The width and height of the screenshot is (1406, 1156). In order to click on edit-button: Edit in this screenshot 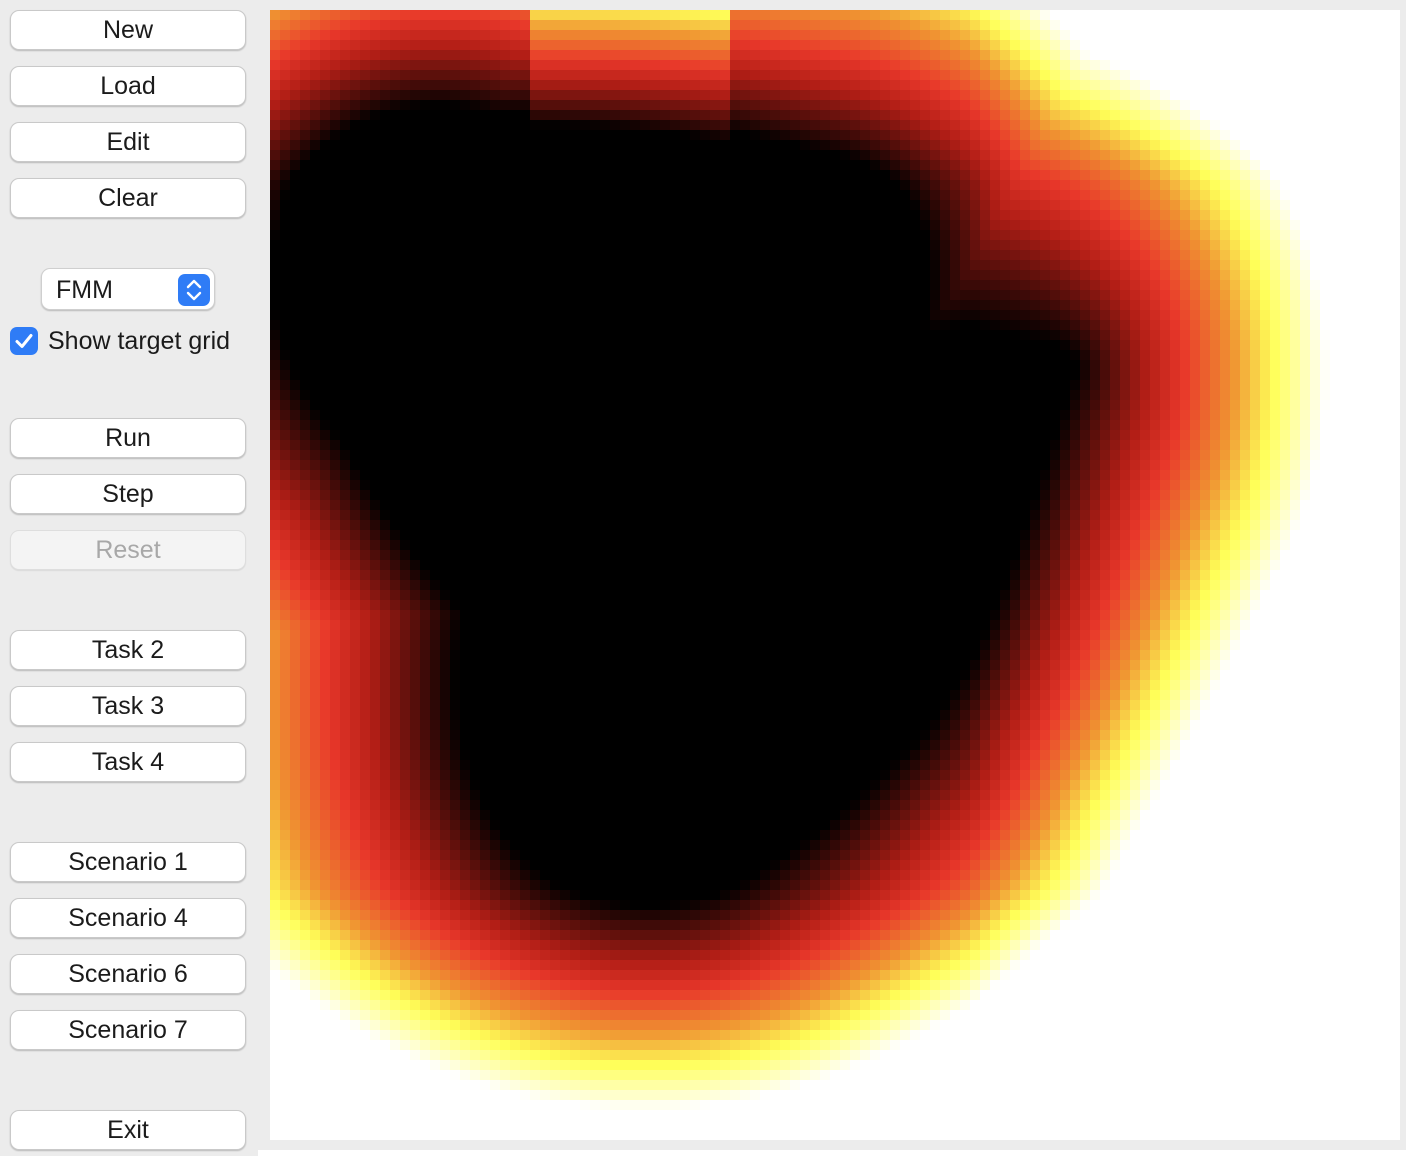, I will do `click(128, 142)`.